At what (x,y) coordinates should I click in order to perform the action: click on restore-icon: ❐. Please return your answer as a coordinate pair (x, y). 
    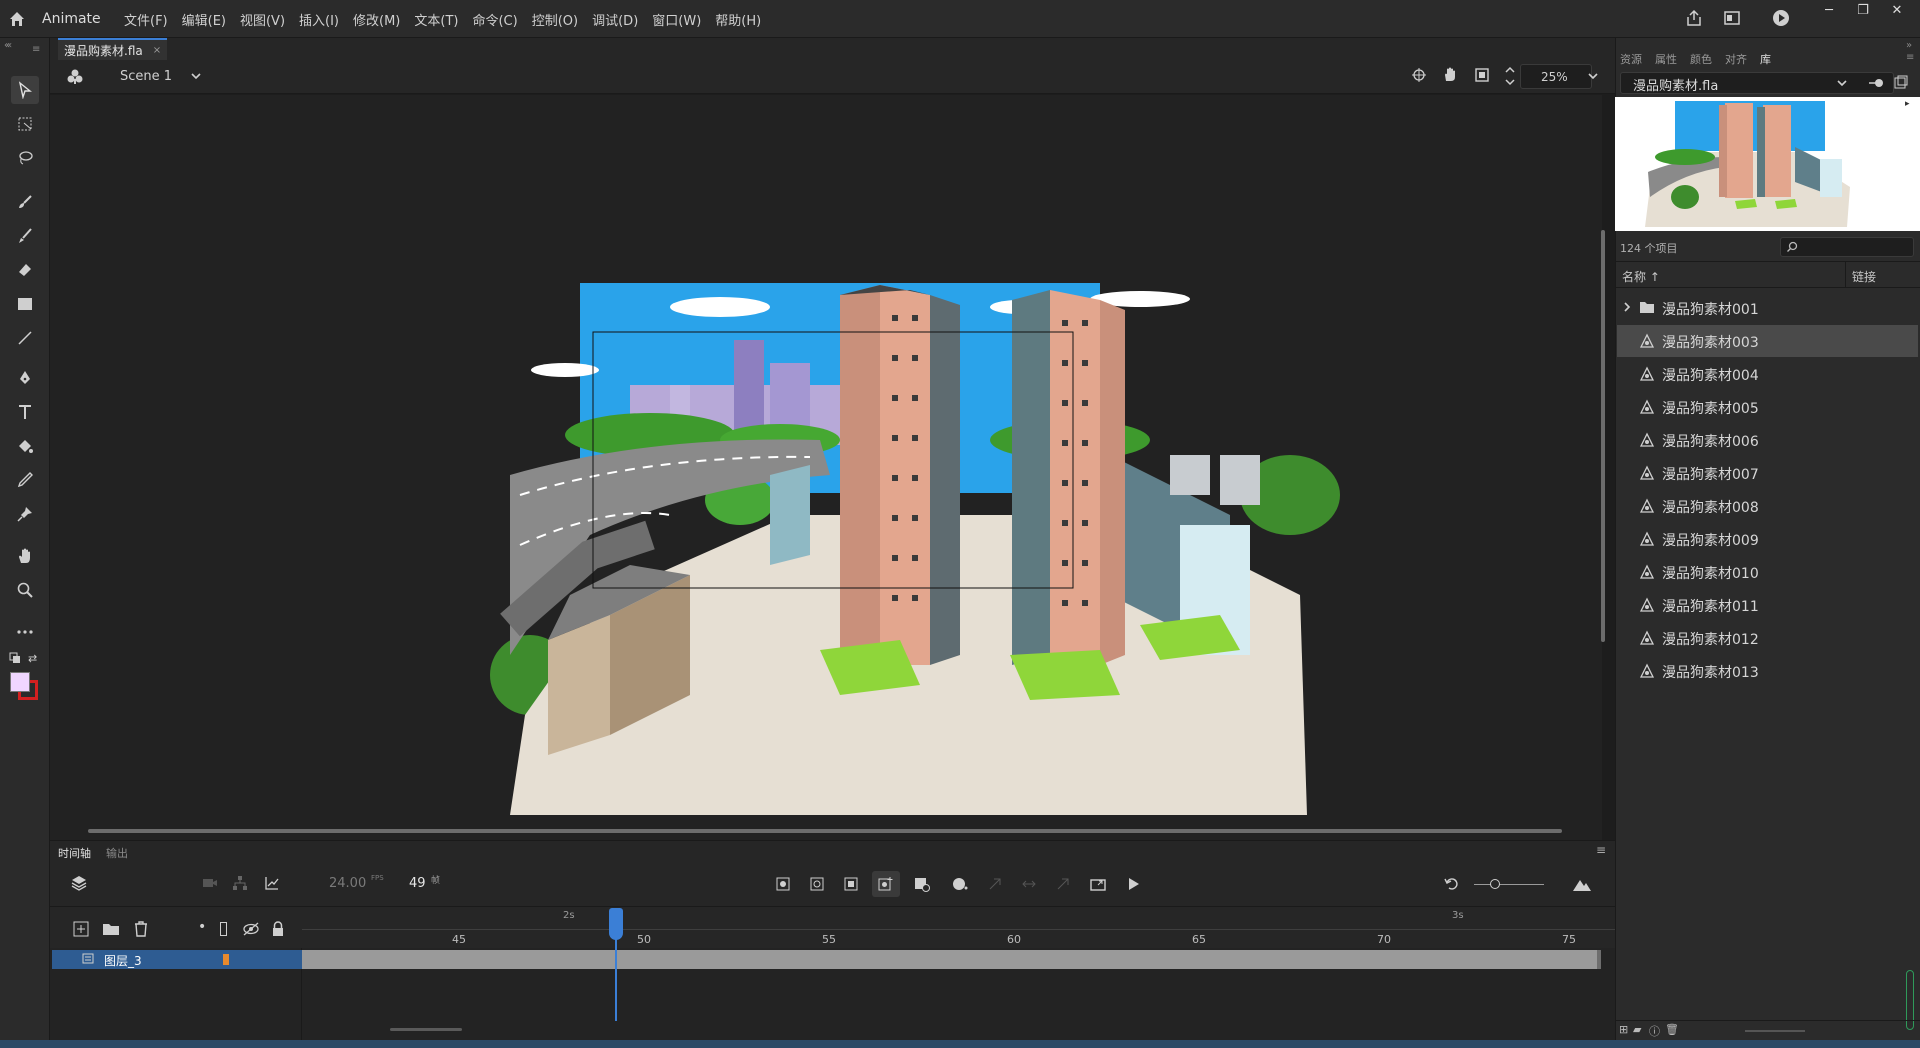
    Looking at the image, I should click on (1863, 10).